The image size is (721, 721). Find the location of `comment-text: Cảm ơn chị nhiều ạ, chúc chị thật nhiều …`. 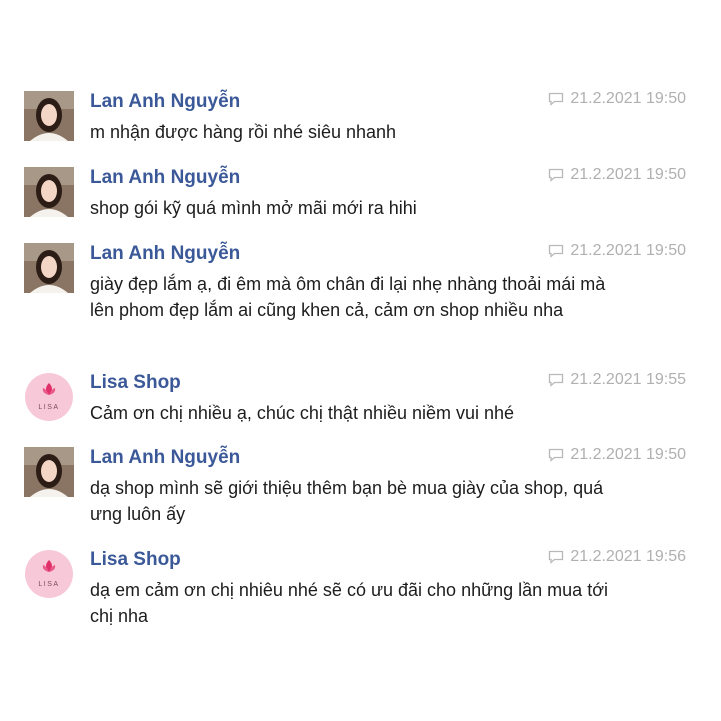

comment-text: Cảm ơn chị nhiều ạ, chúc chị thật nhiều … is located at coordinates (302, 413).